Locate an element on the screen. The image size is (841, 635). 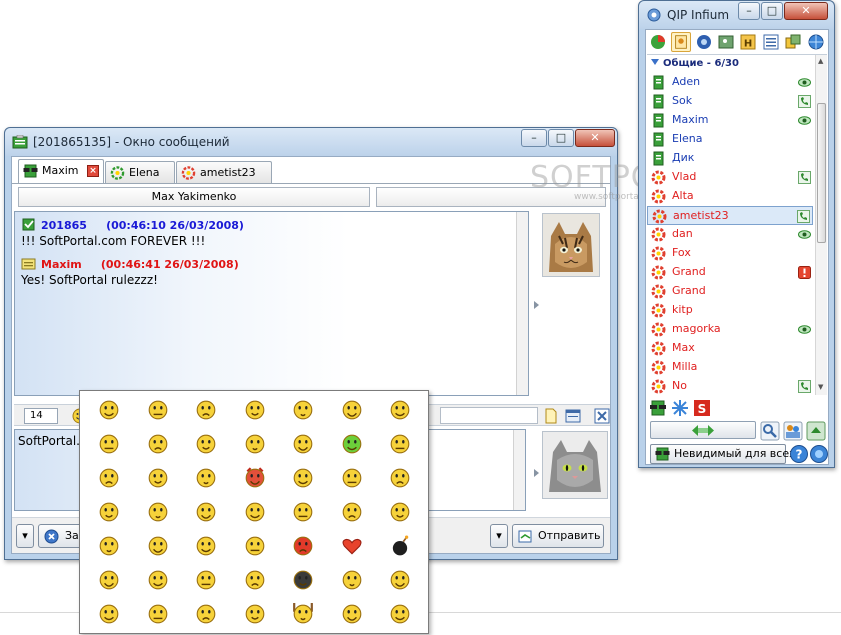
status-ball-icon is located at coordinates (658, 42).